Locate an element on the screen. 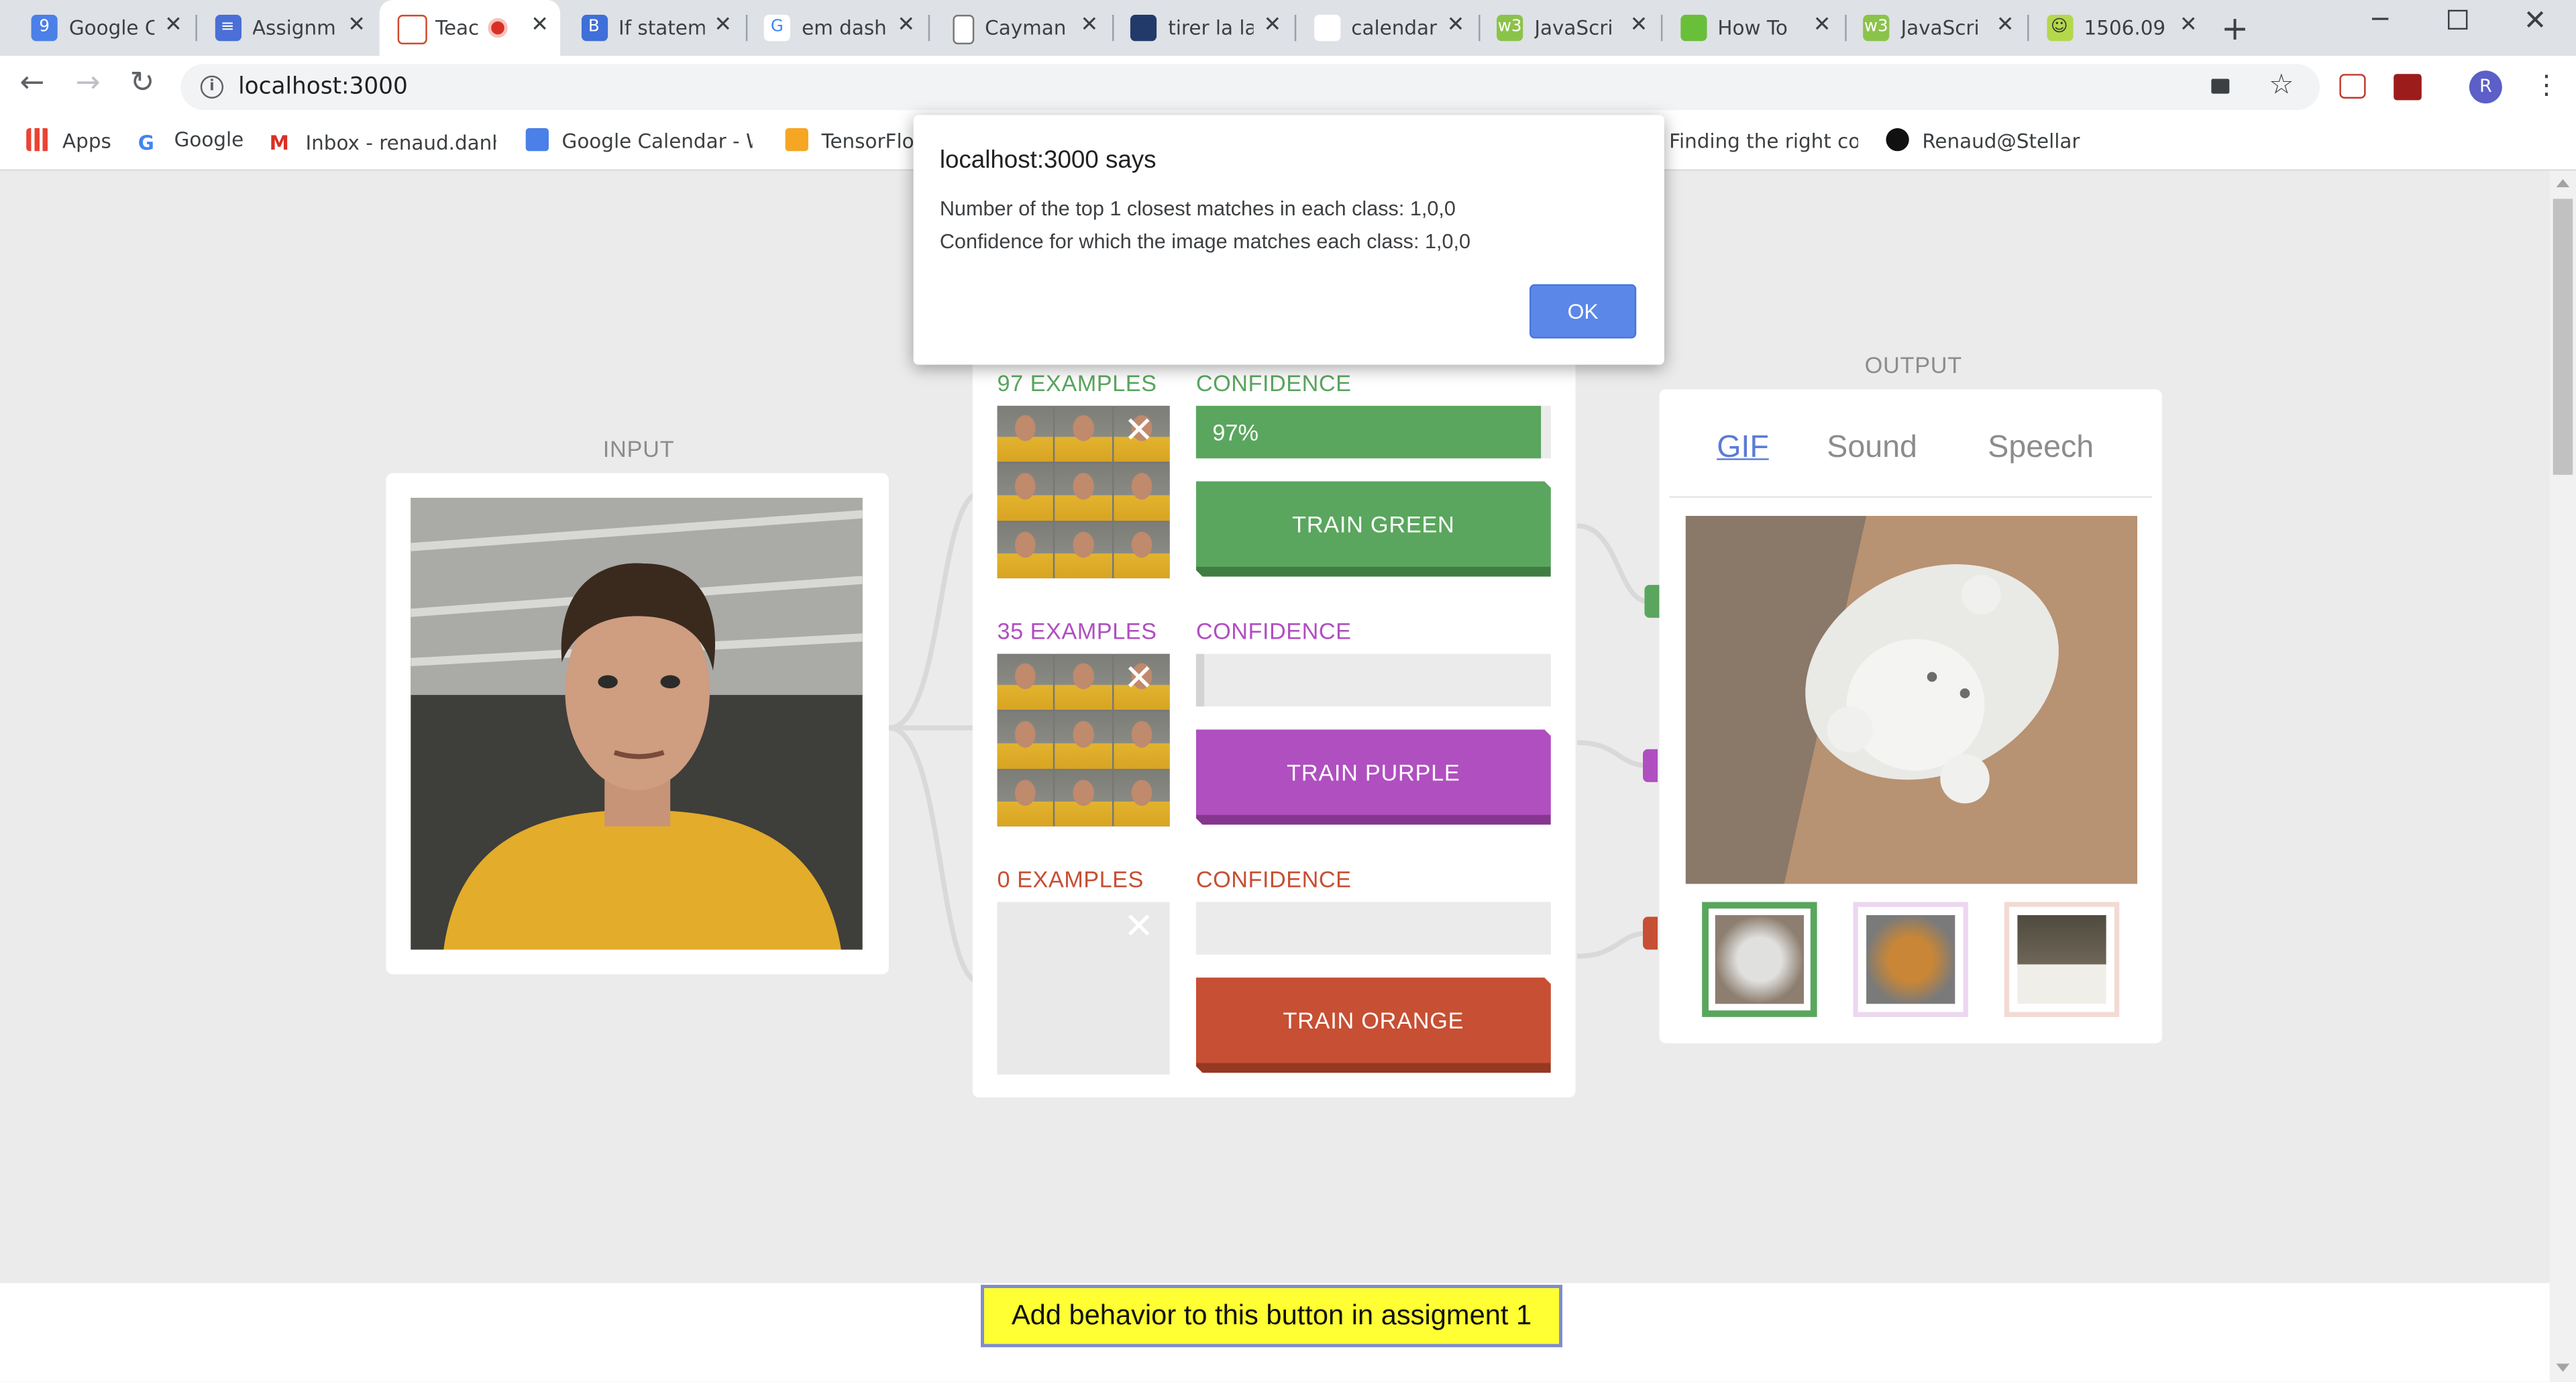 This screenshot has height=1382, width=2576. output-gif is located at coordinates (1911, 699).